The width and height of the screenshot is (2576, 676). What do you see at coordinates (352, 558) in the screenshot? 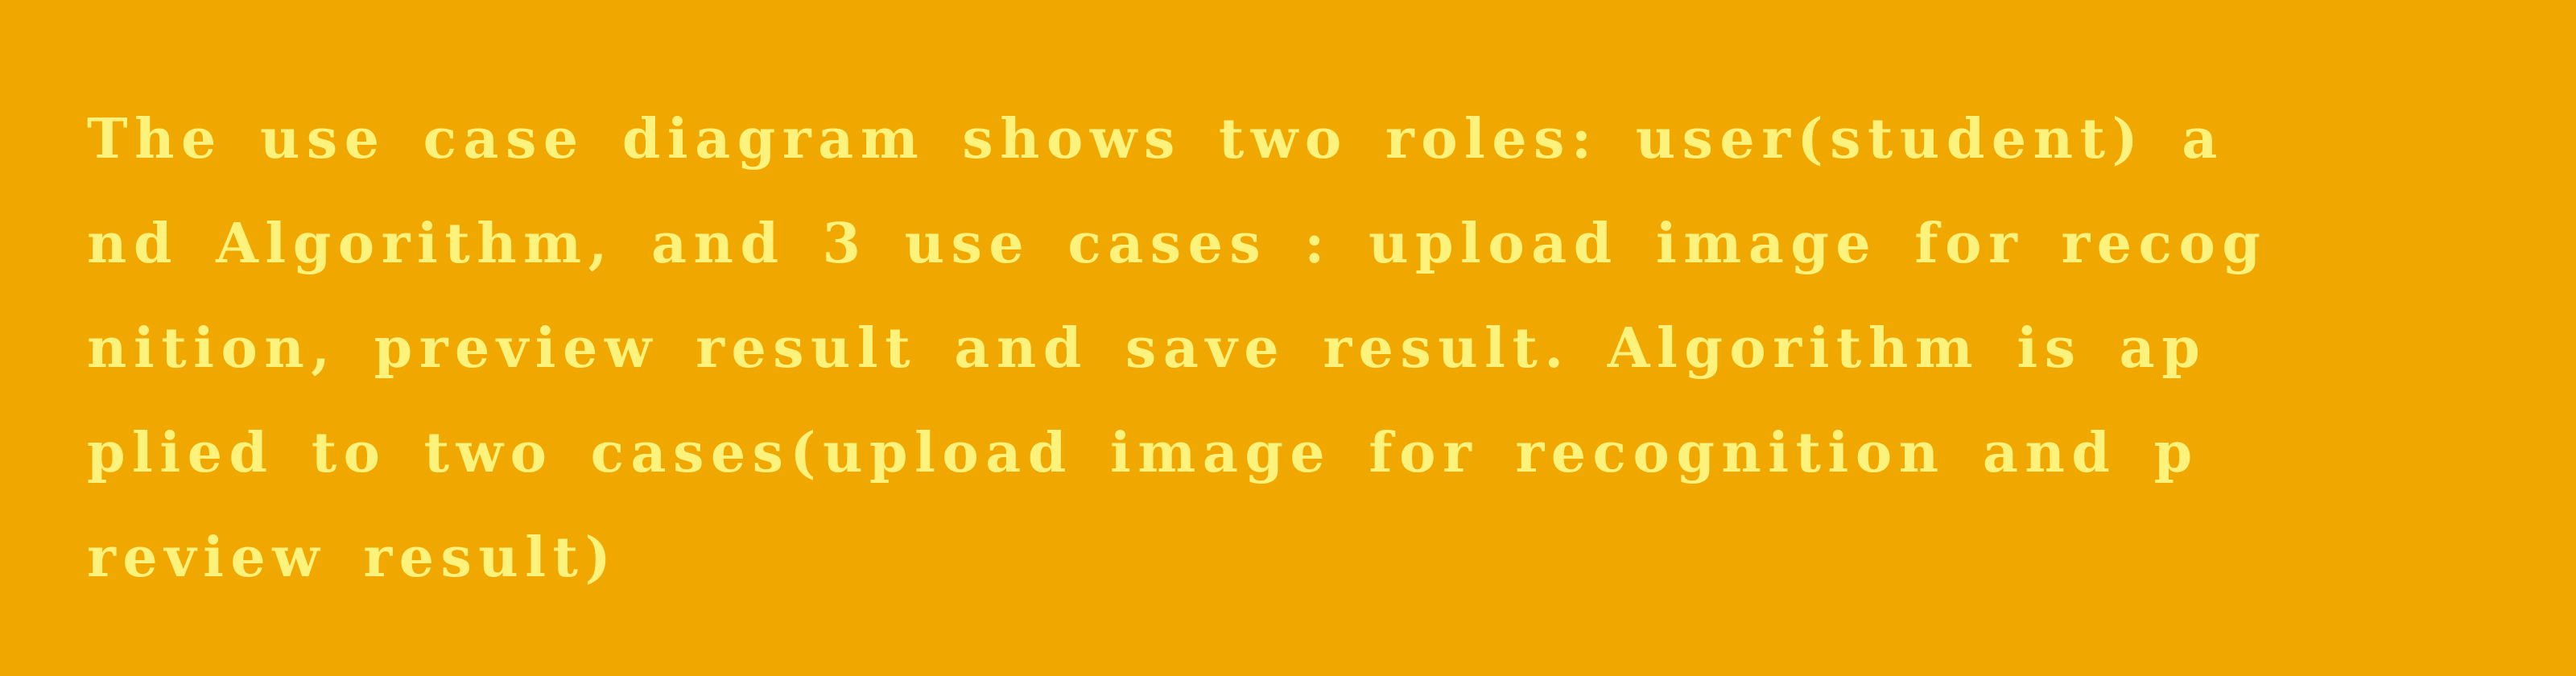
I see `text-line-5: review result)` at bounding box center [352, 558].